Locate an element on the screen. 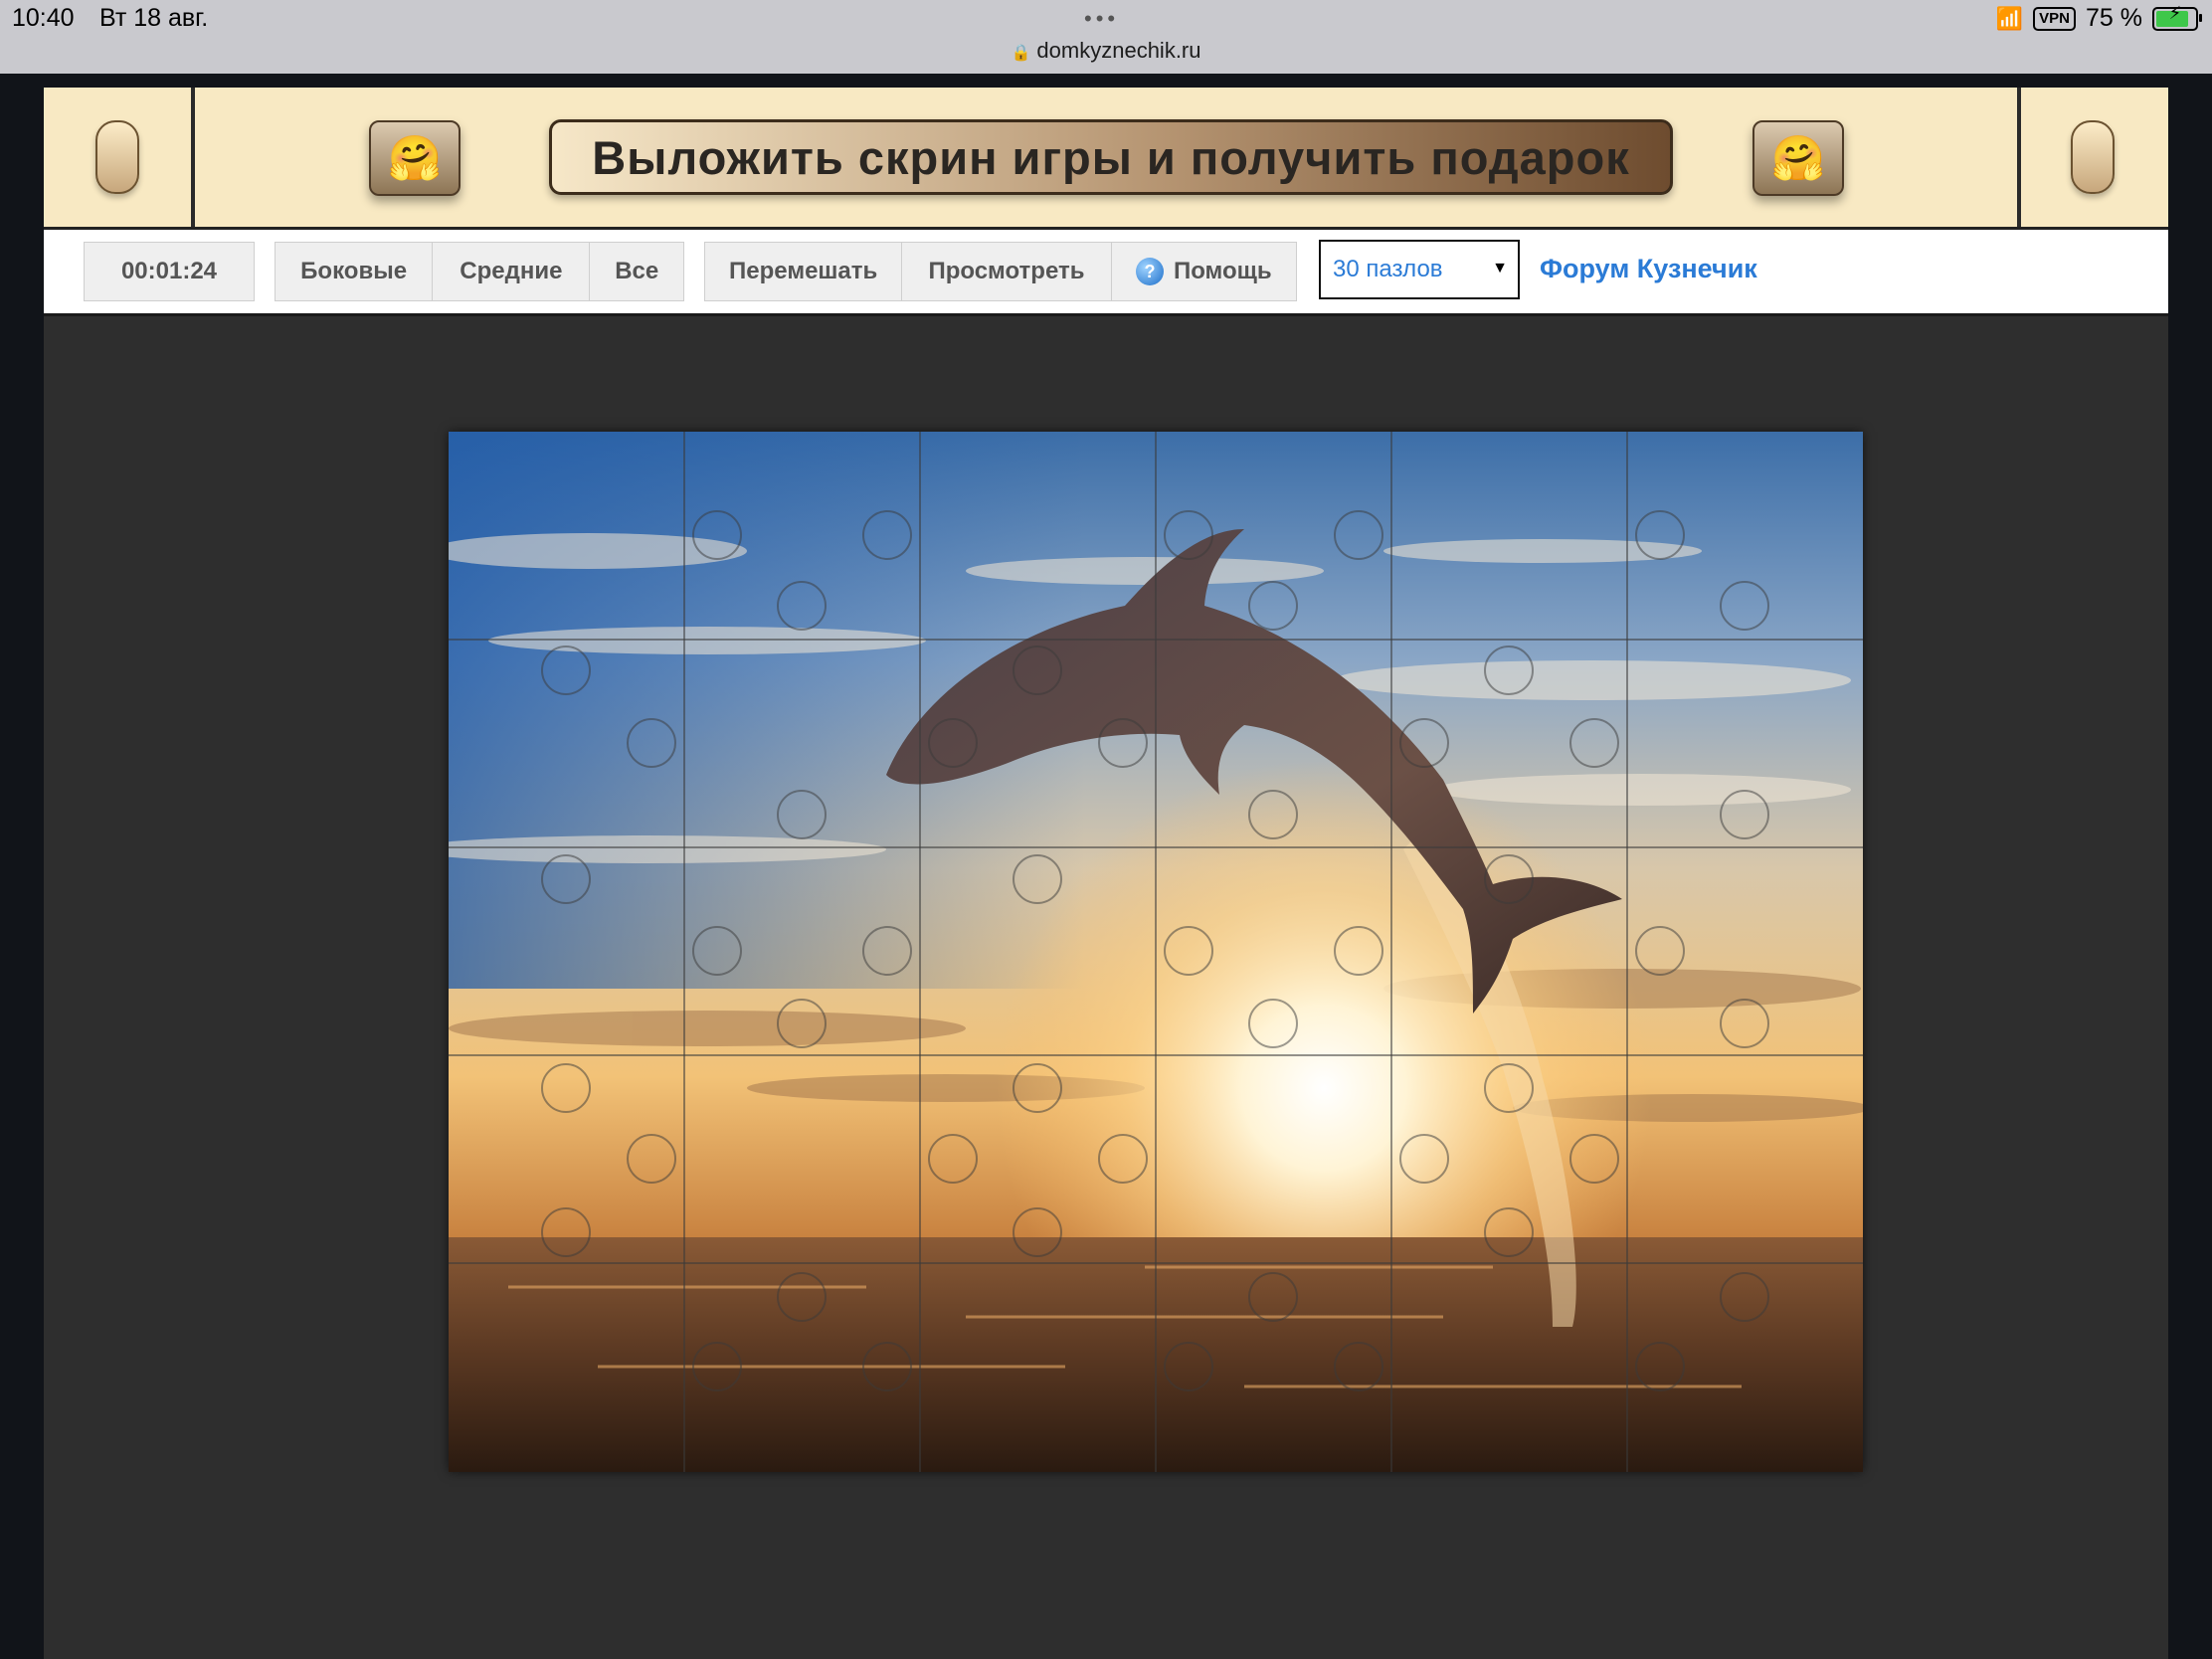  address-bar: 🔒 domkyznechik.ru is located at coordinates (1106, 51).